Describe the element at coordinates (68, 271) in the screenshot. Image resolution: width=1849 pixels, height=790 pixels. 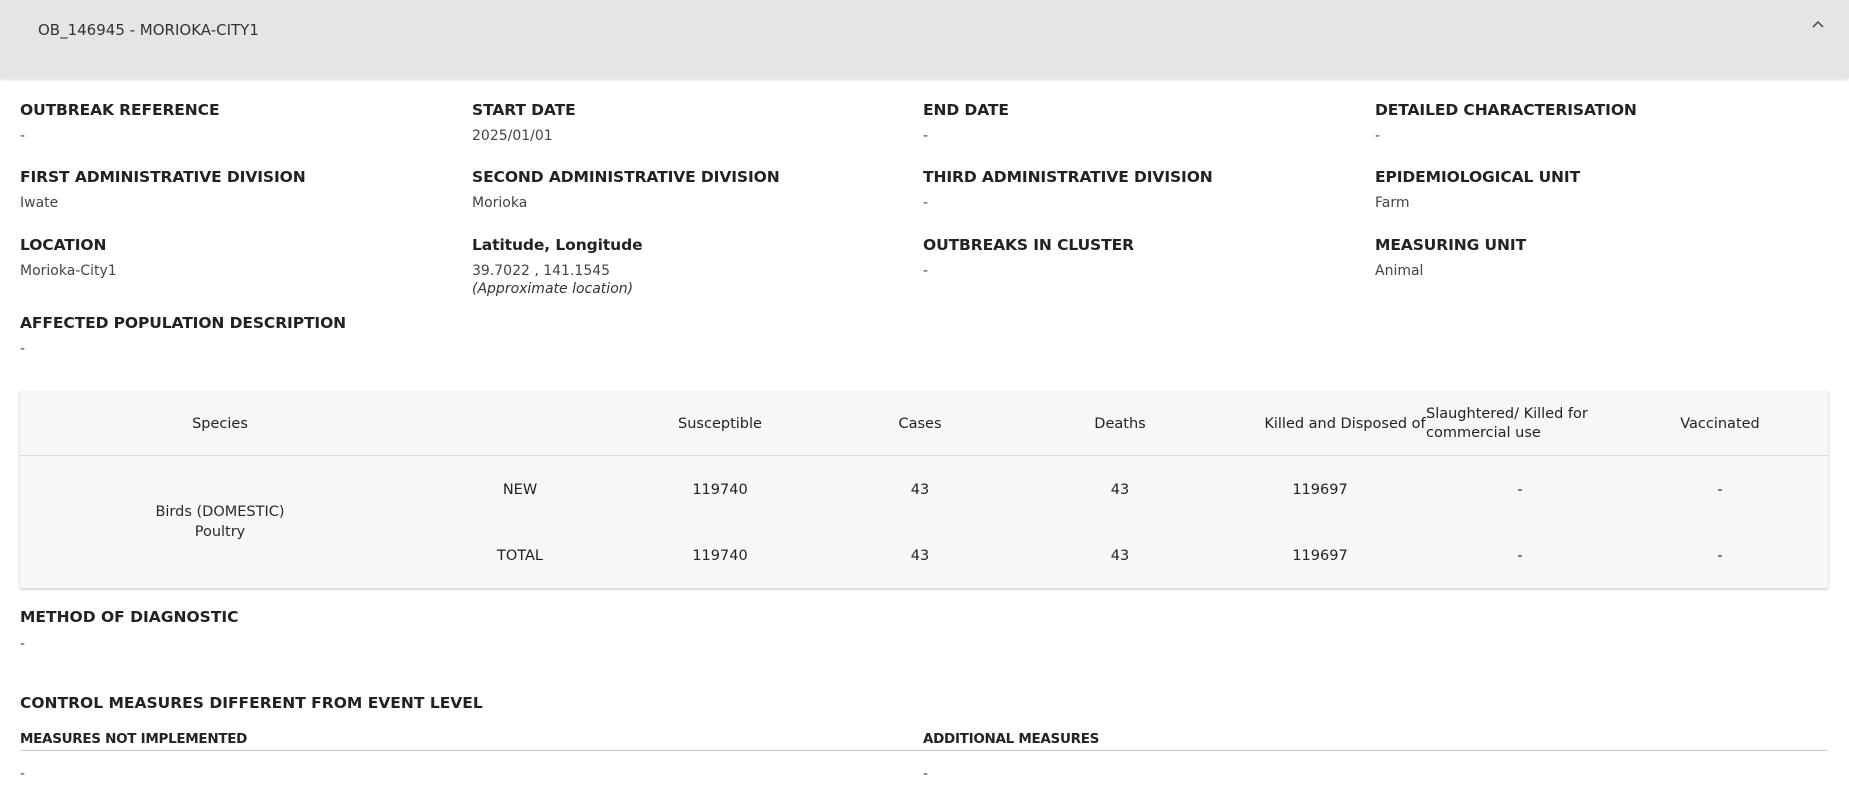
I see `field-value: Morioka-City1` at that location.